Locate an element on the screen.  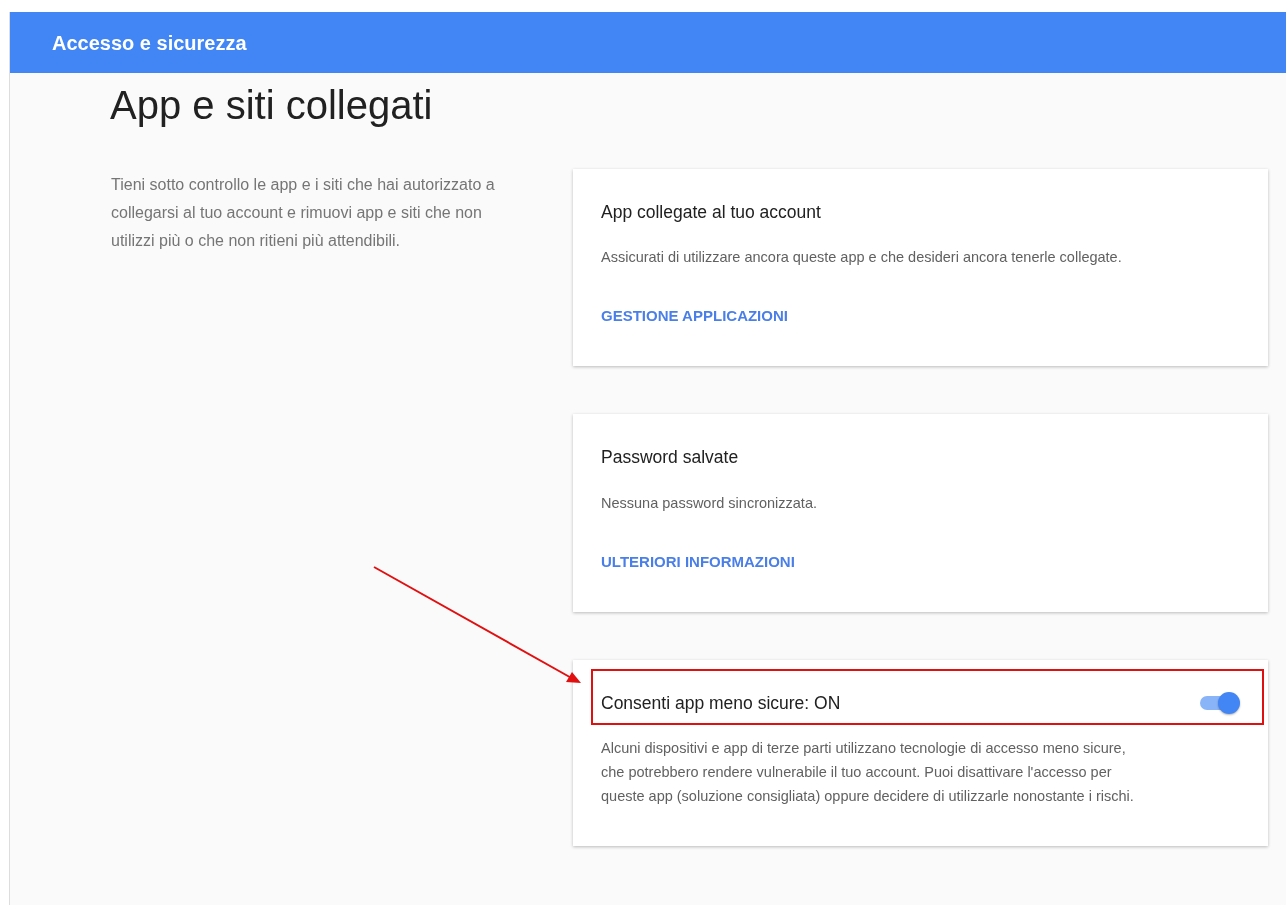
header-title: Accesso e sicurezza is located at coordinates (149, 43).